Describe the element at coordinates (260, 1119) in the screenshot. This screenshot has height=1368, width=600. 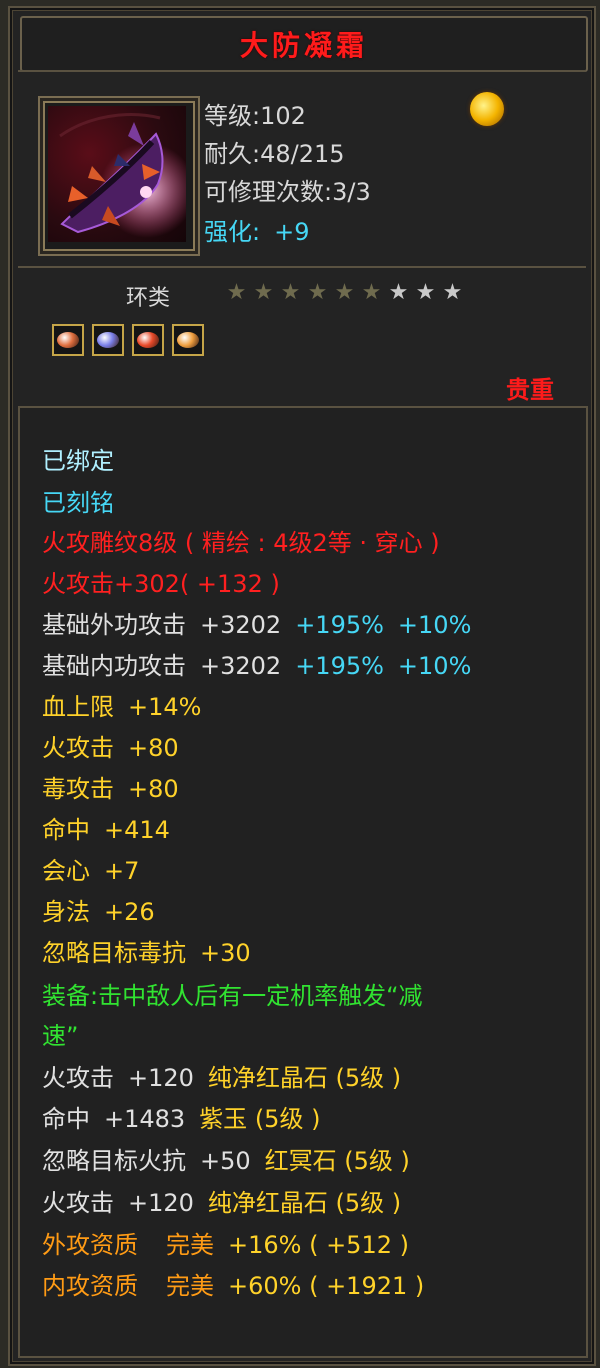
I see `gem2-name: 紫玉 (5级 )` at that location.